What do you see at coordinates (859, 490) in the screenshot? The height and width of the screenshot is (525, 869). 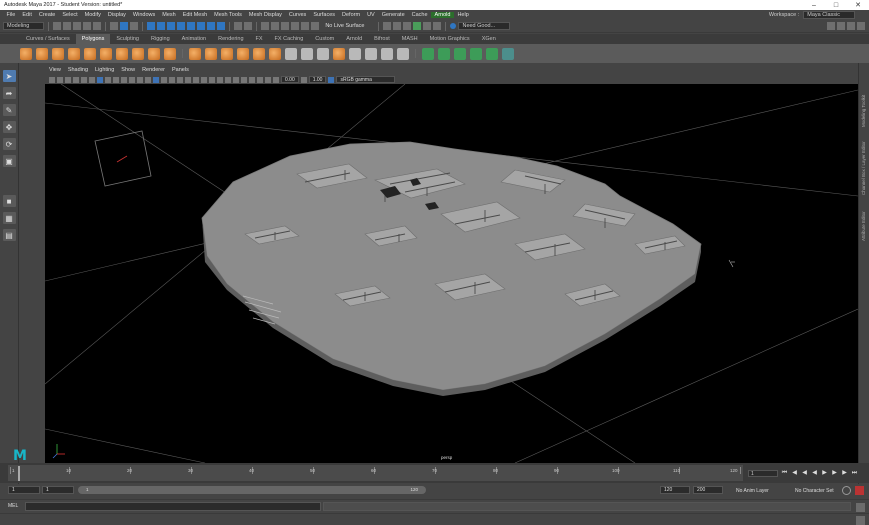 I see `animation-preferences-icon` at bounding box center [859, 490].